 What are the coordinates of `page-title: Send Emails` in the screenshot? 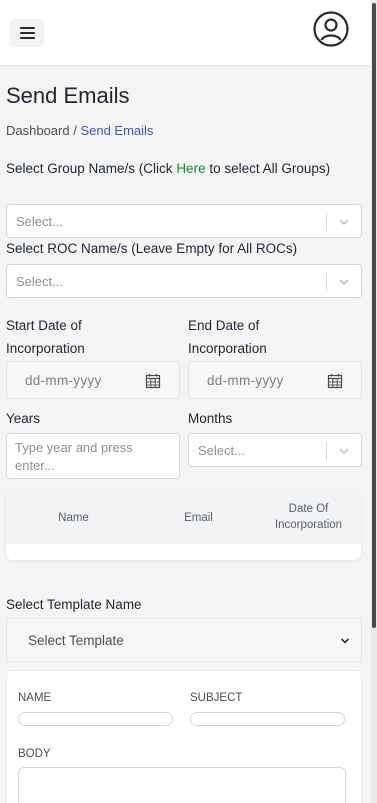 It's located at (68, 95).